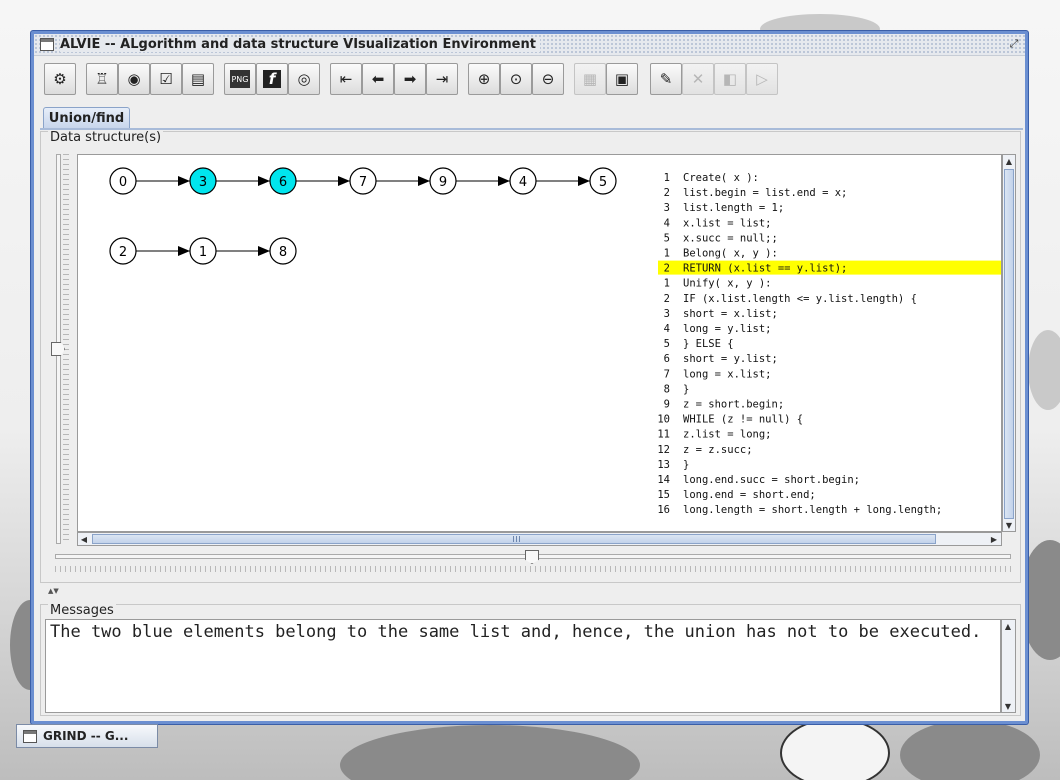 This screenshot has height=780, width=1060. What do you see at coordinates (727, 374) in the screenshot?
I see `code-line-text: long = x.list;` at bounding box center [727, 374].